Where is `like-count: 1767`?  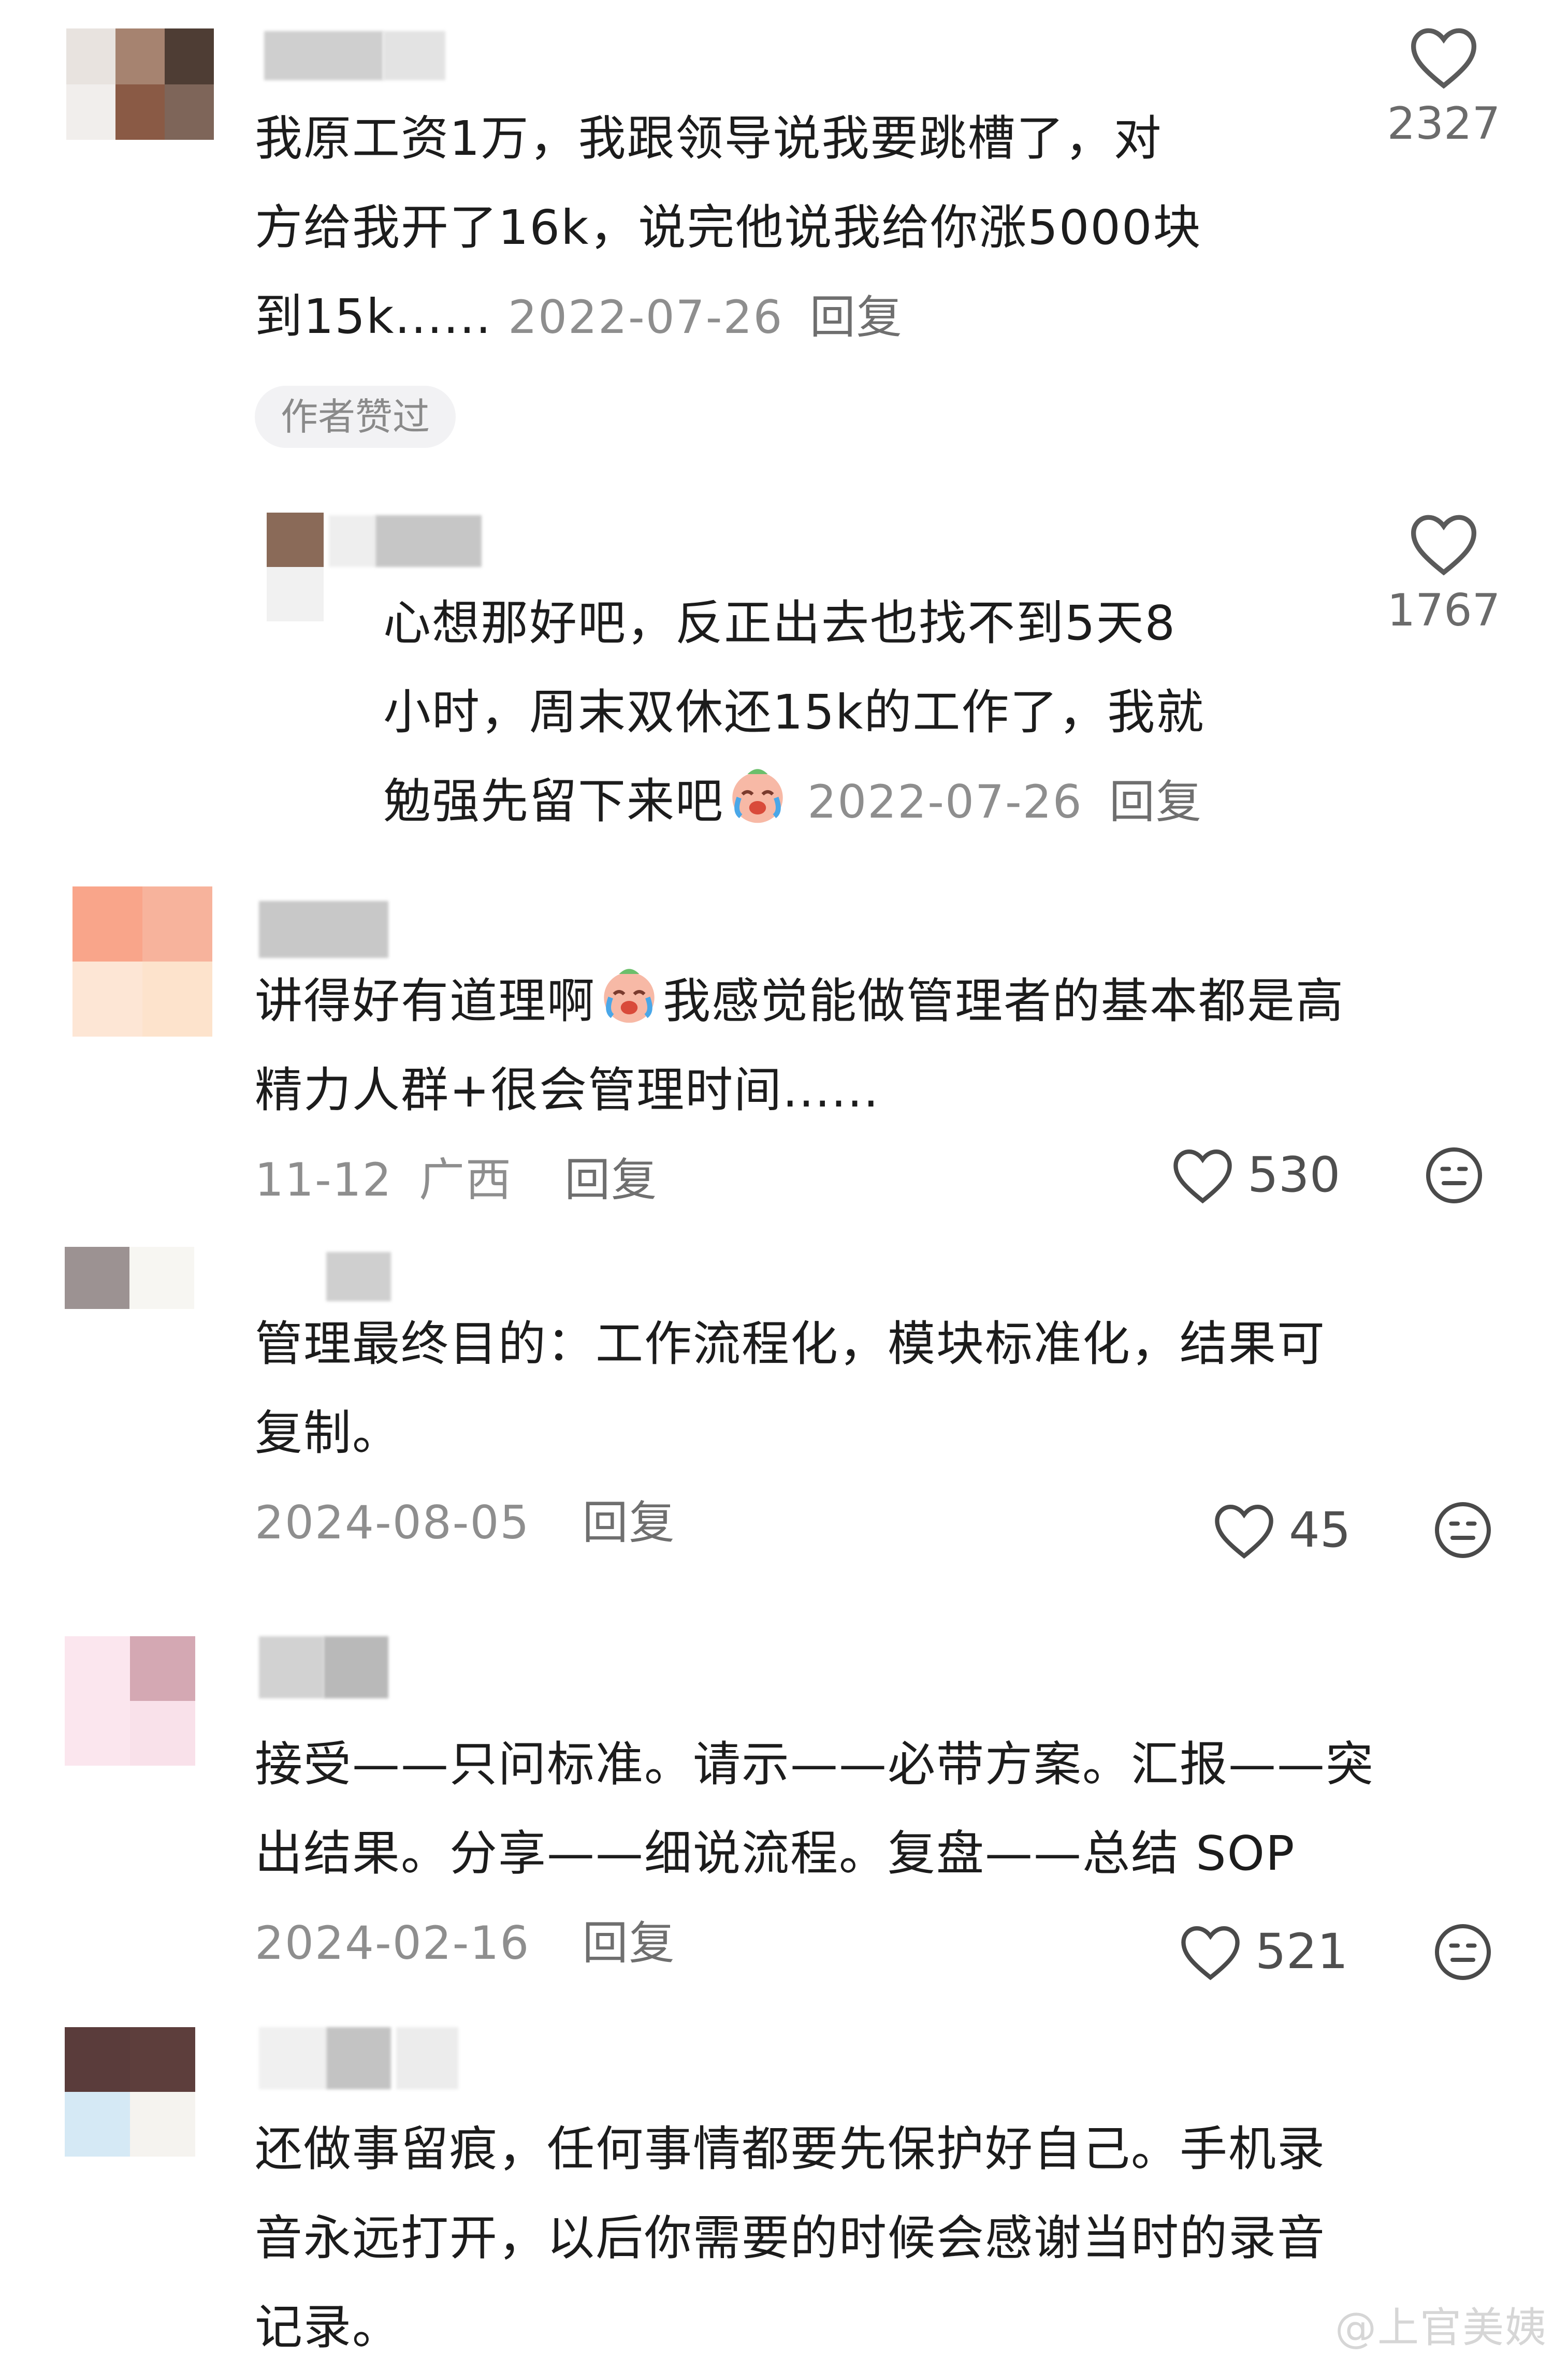 like-count: 1767 is located at coordinates (1444, 610).